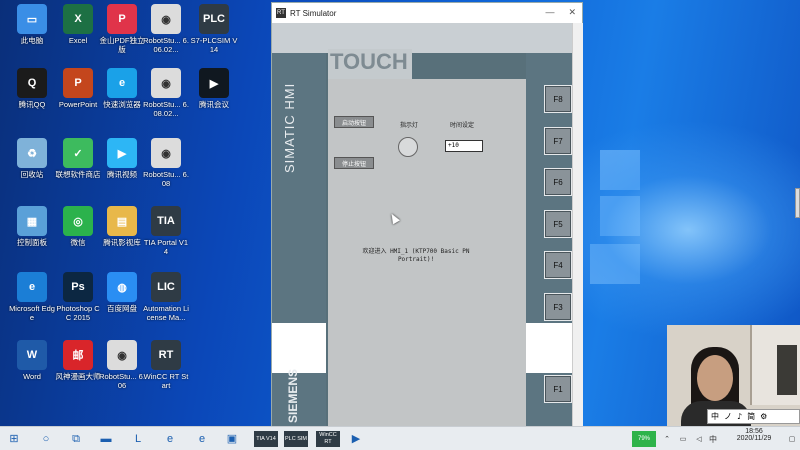 This screenshot has height=450, width=800. What do you see at coordinates (797, 203) in the screenshot?
I see `side-panel-tab` at bounding box center [797, 203].